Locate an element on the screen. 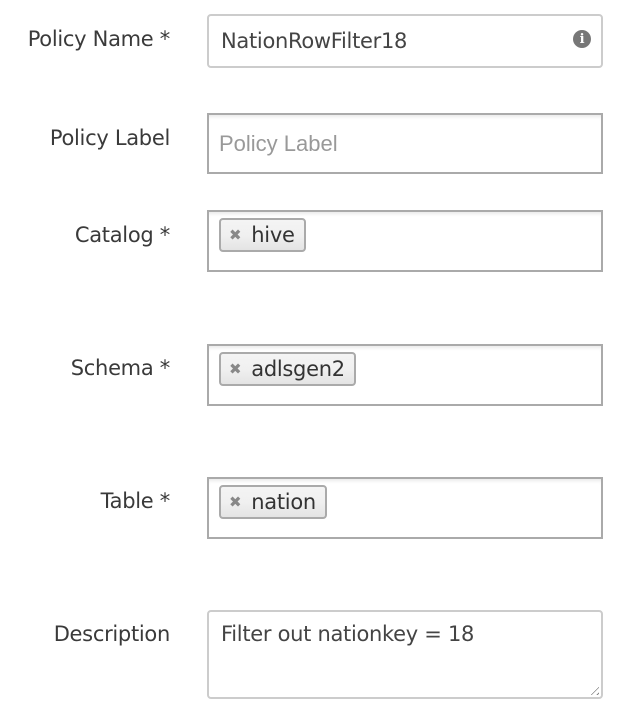  schema-tag: ✖ adlsgen2 is located at coordinates (287, 369).